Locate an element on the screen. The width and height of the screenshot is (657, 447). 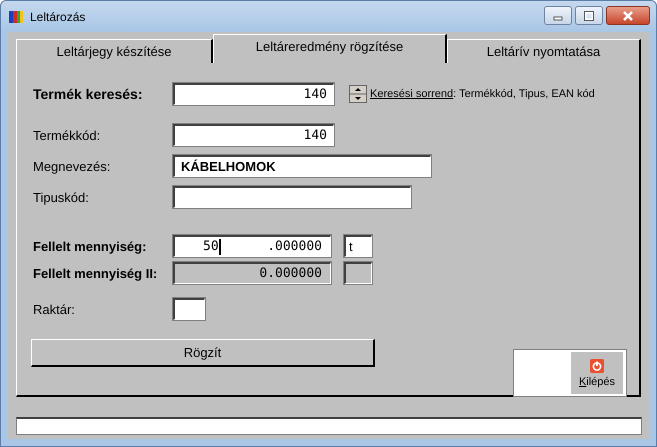
field-label: Fellelt mennyiség II: is located at coordinates (95, 273).